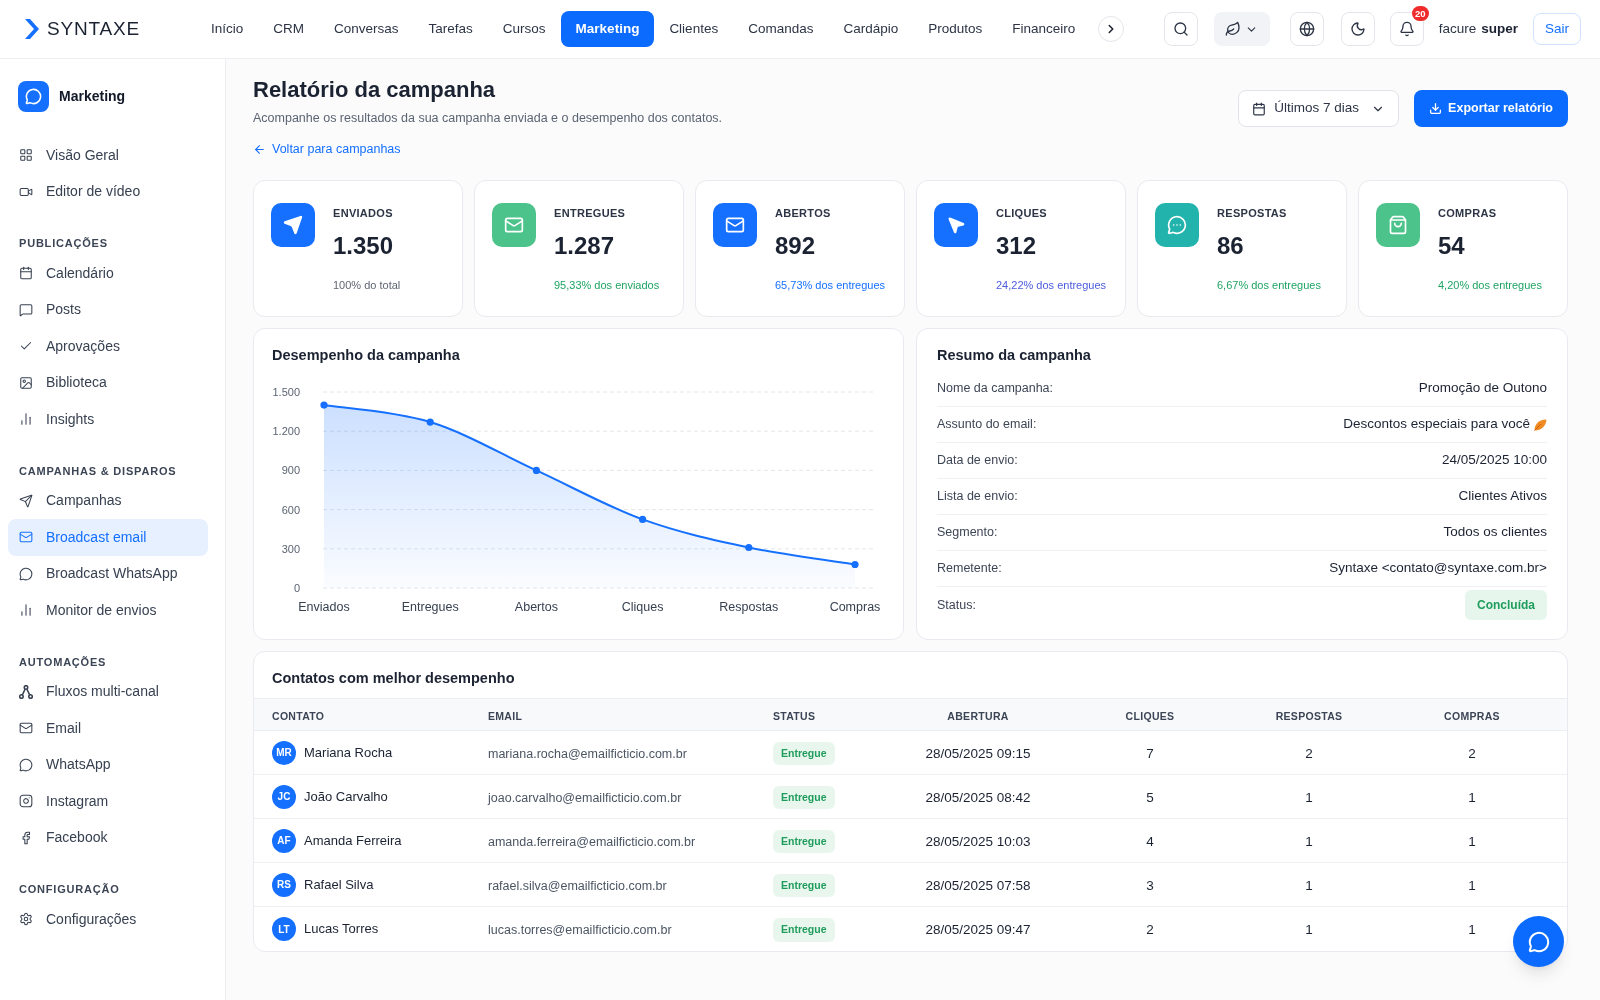 The width and height of the screenshot is (1600, 1000). I want to click on summary-label: Nome da campanha:, so click(995, 389).